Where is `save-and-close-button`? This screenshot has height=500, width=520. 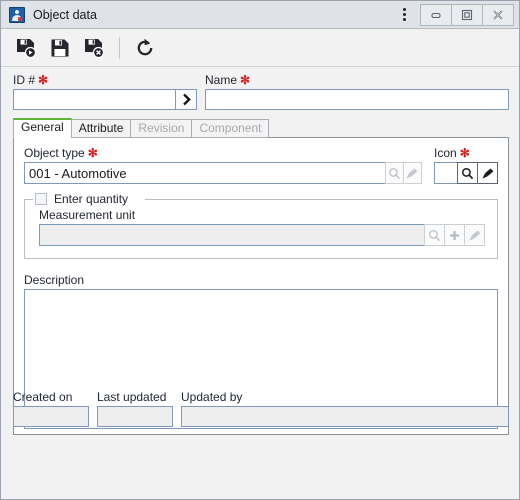
save-and-close-button is located at coordinates (94, 48).